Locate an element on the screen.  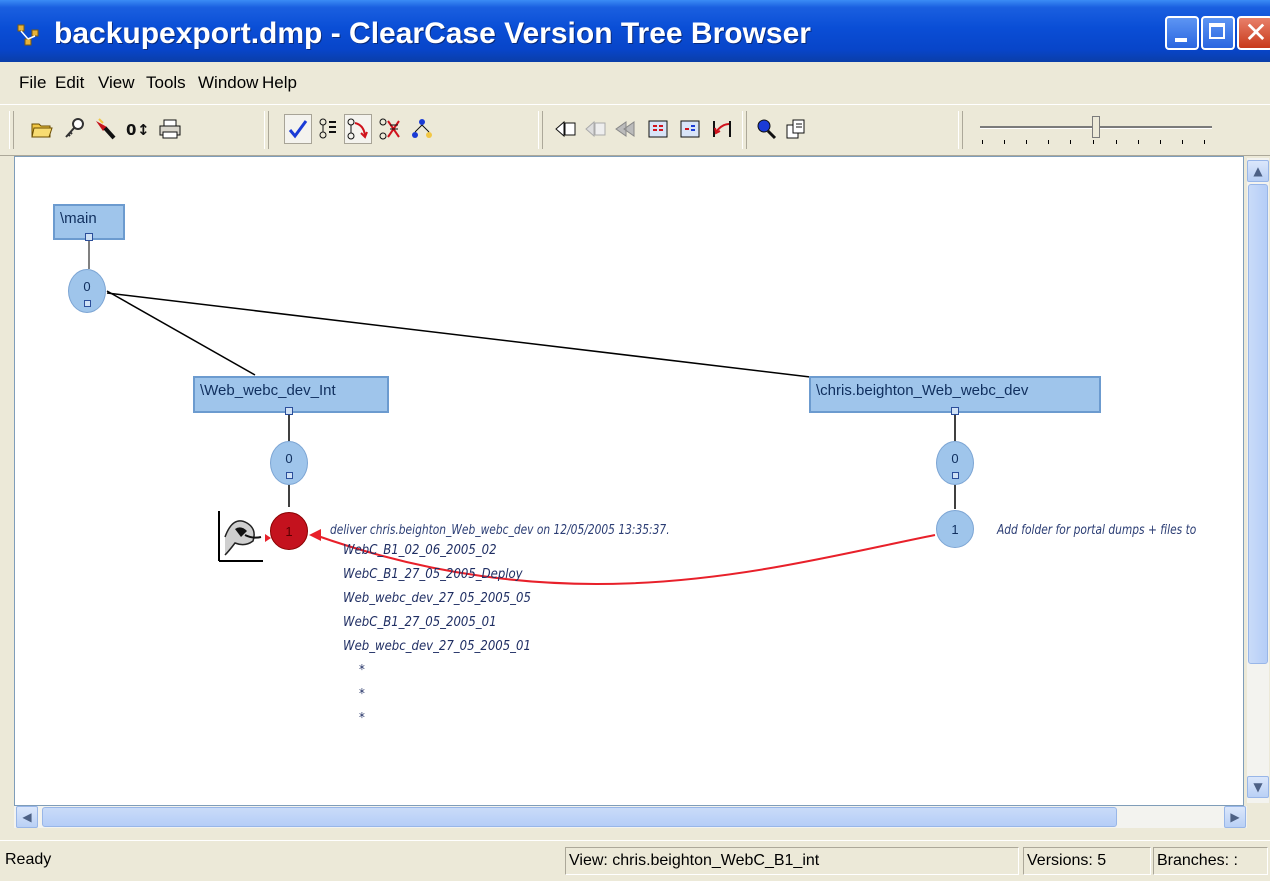
print-icon is located at coordinates (170, 129).